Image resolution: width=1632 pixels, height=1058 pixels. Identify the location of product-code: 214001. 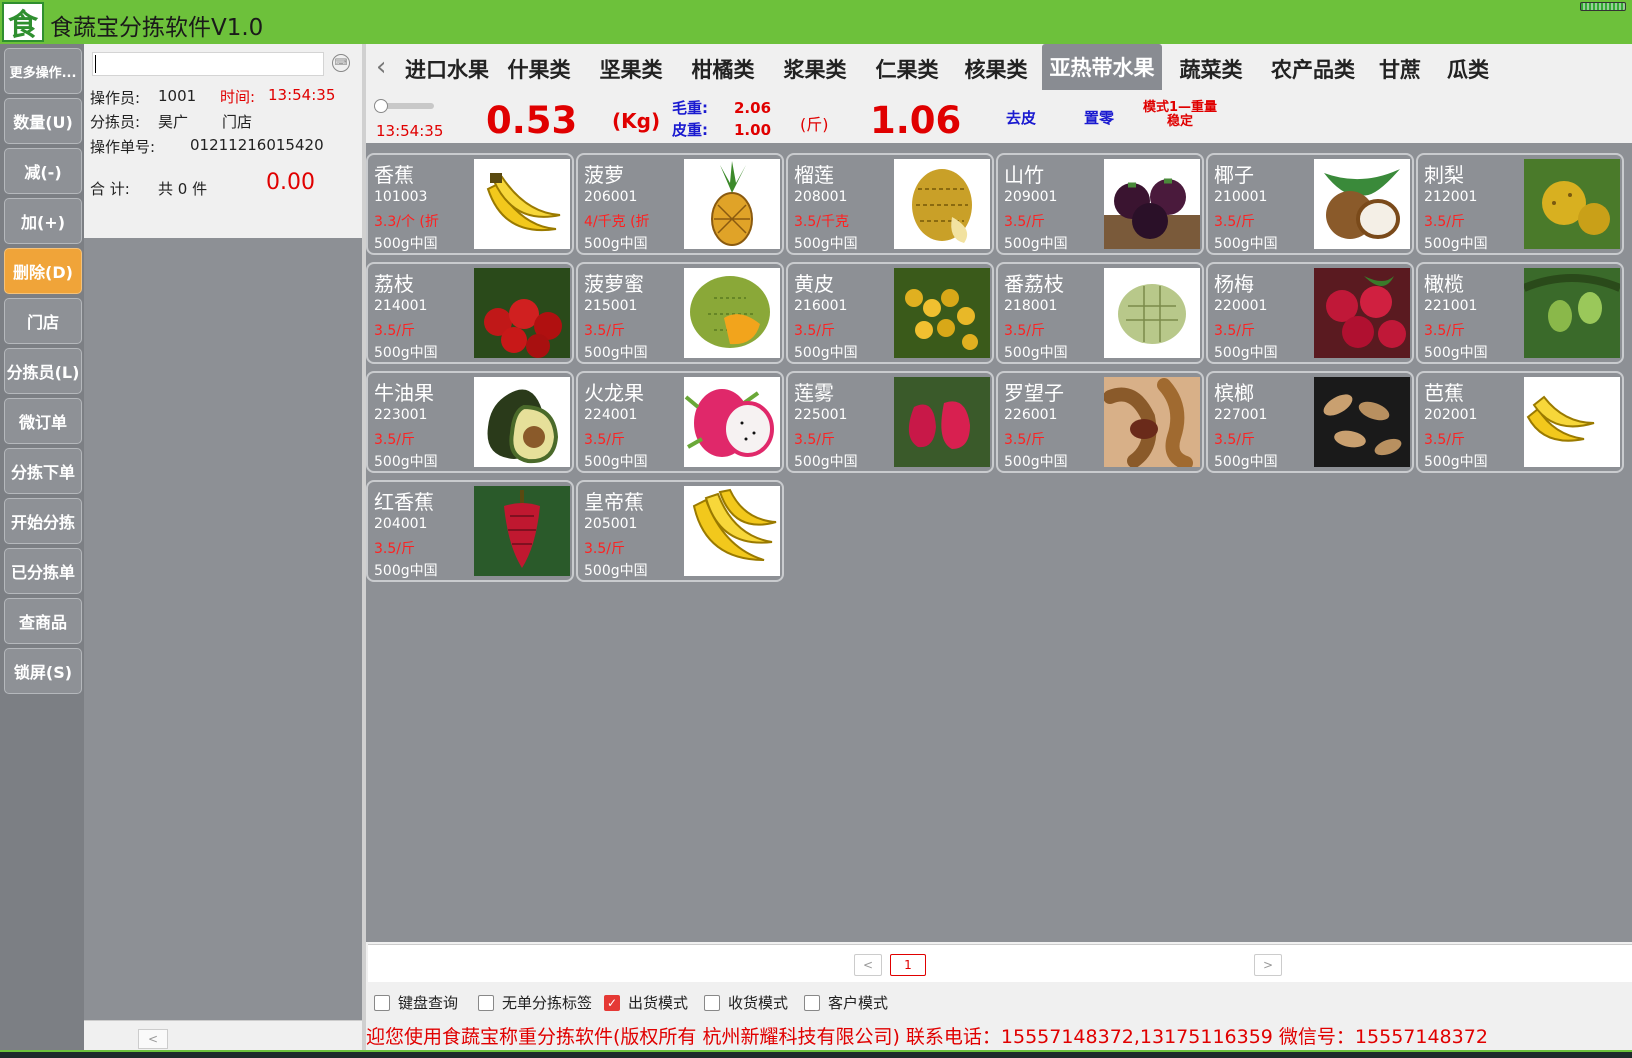
(401, 306).